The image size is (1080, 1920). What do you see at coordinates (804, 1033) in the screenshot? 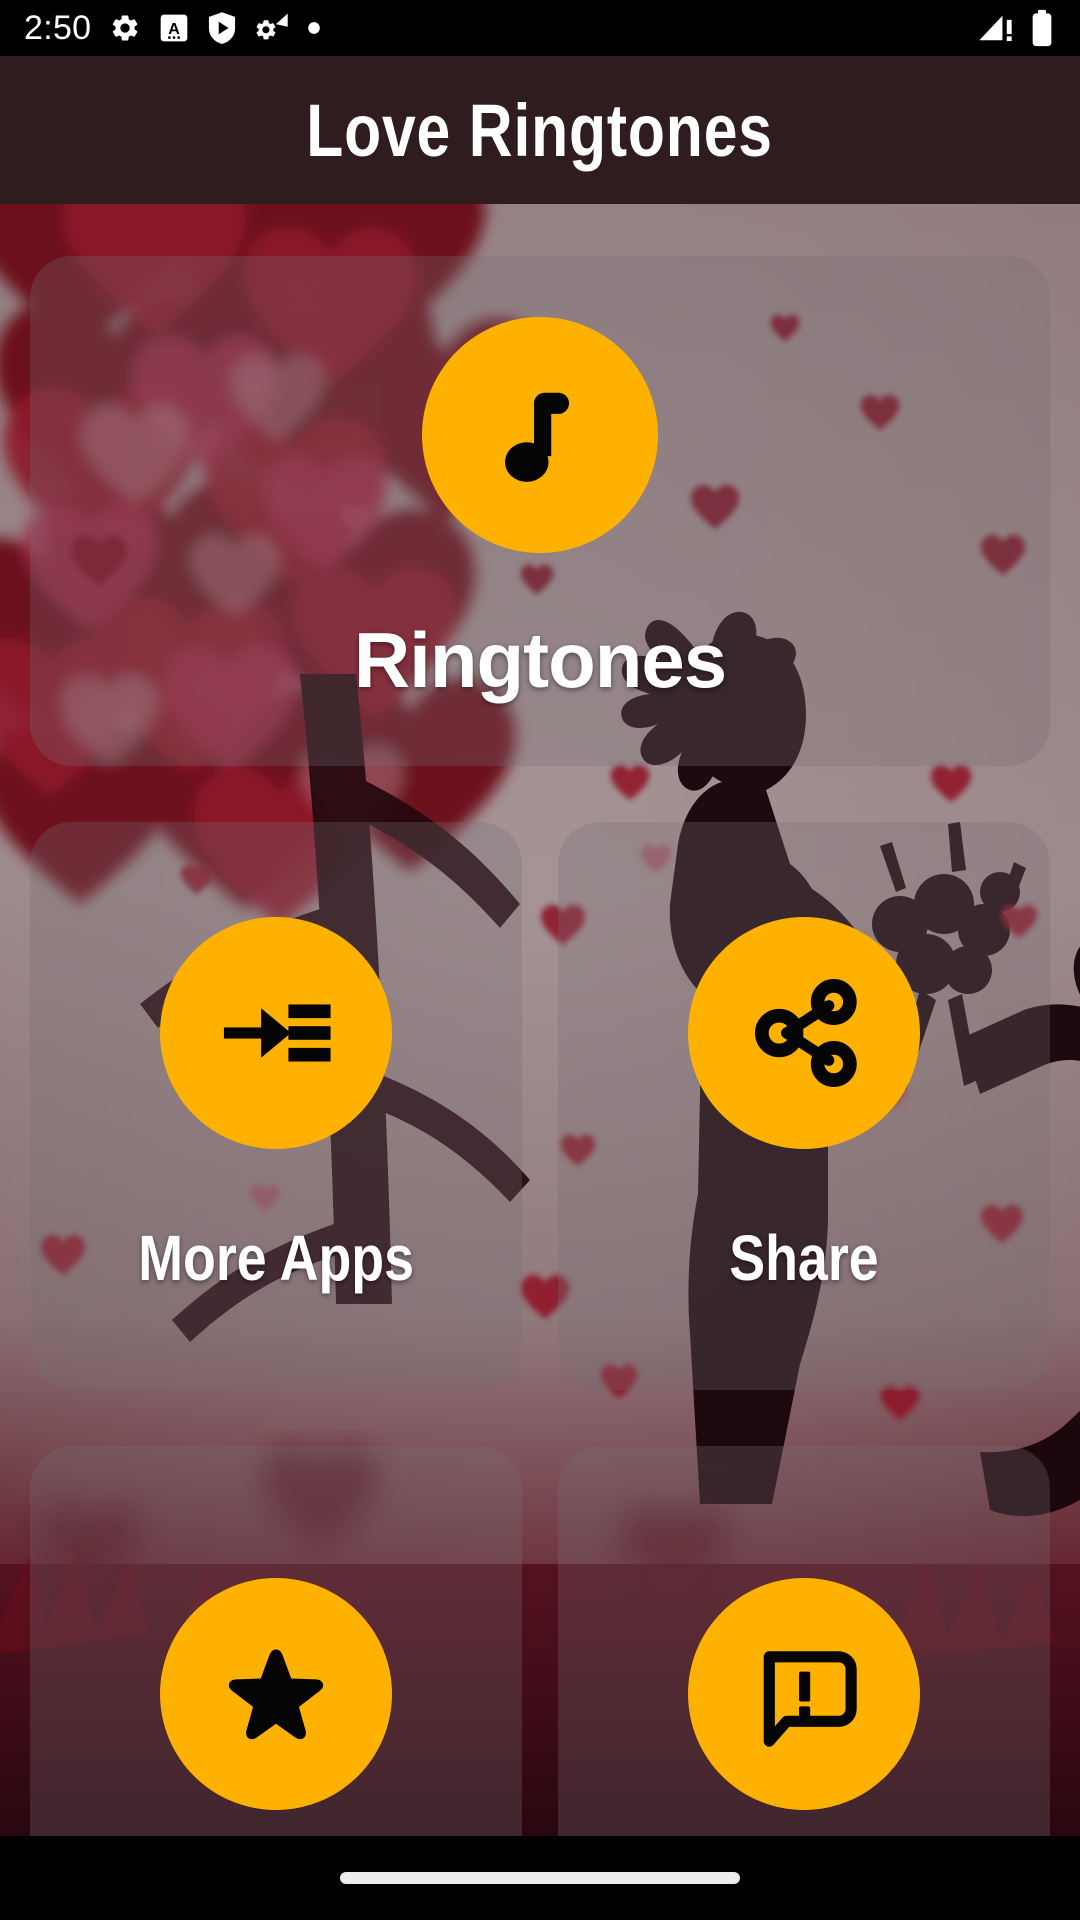
I see `share-icon` at bounding box center [804, 1033].